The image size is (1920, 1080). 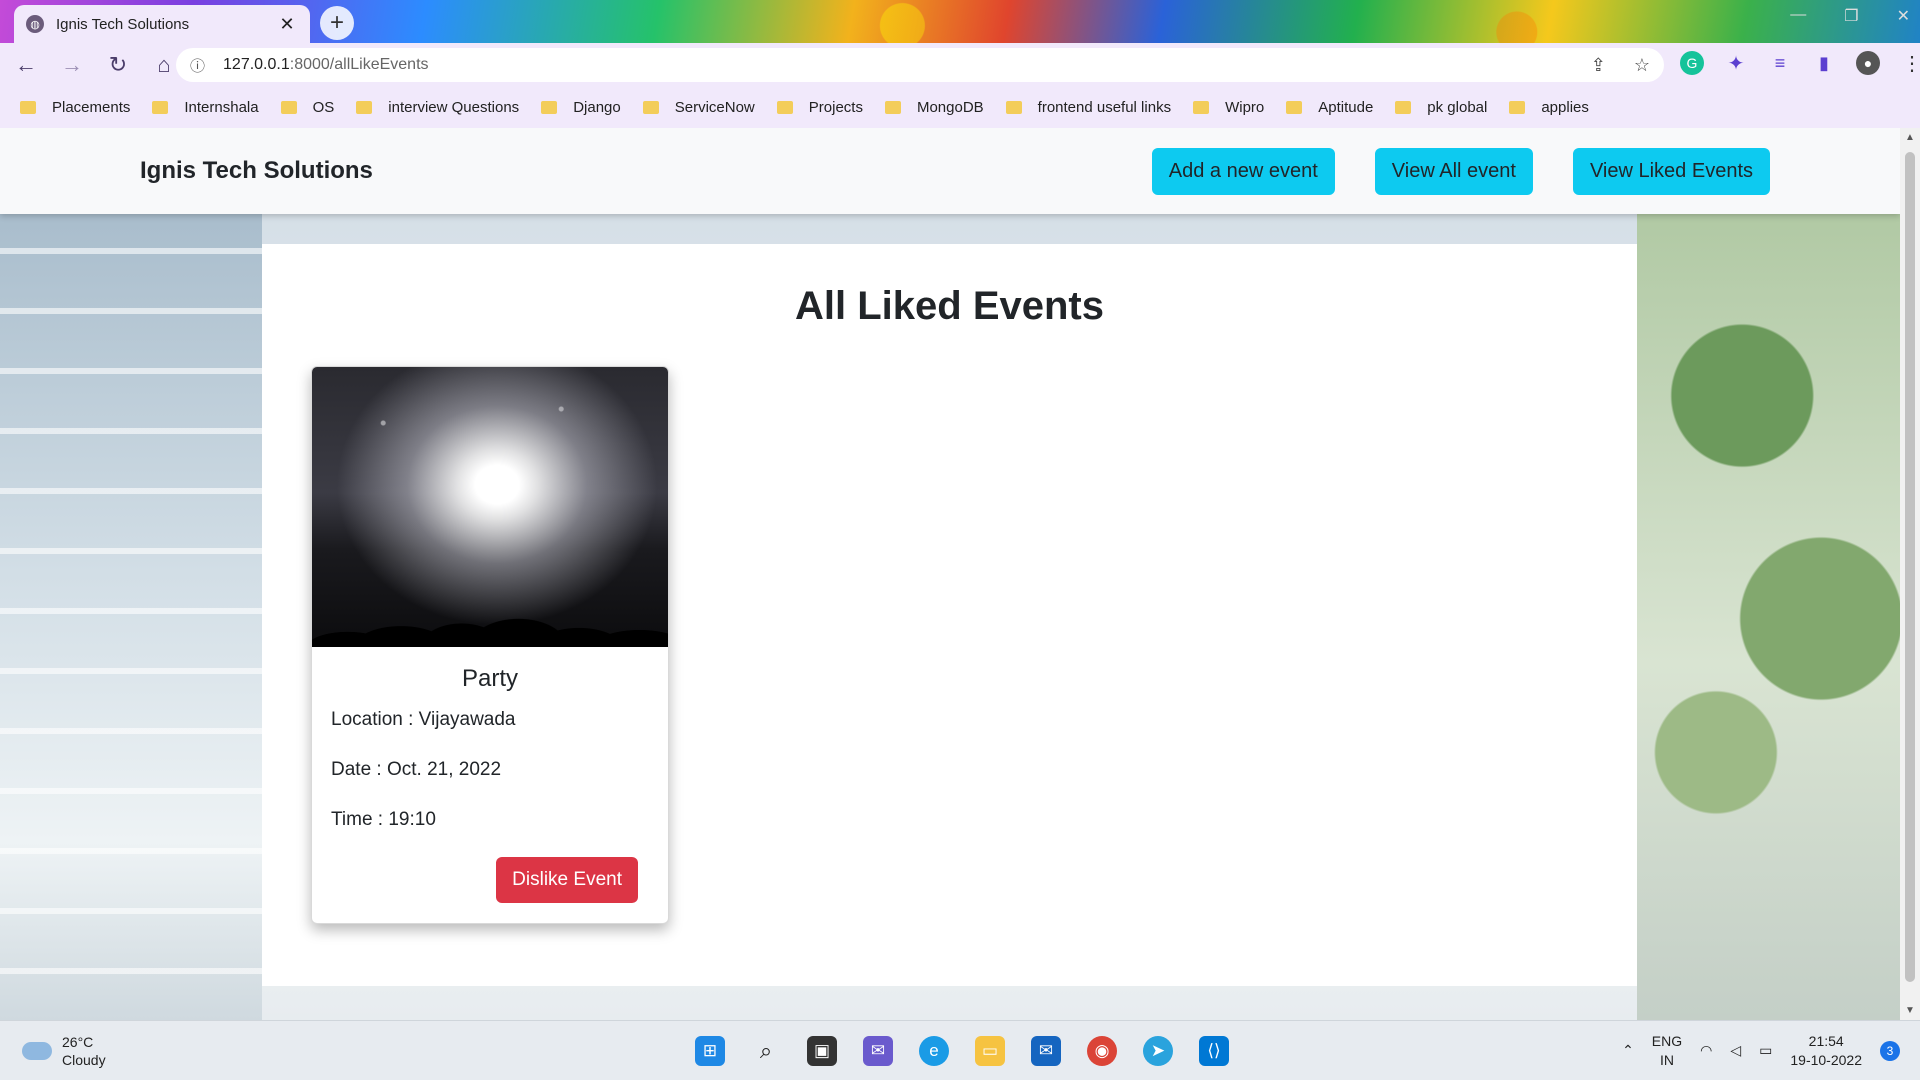 What do you see at coordinates (489, 678) in the screenshot?
I see `event-title: Party` at bounding box center [489, 678].